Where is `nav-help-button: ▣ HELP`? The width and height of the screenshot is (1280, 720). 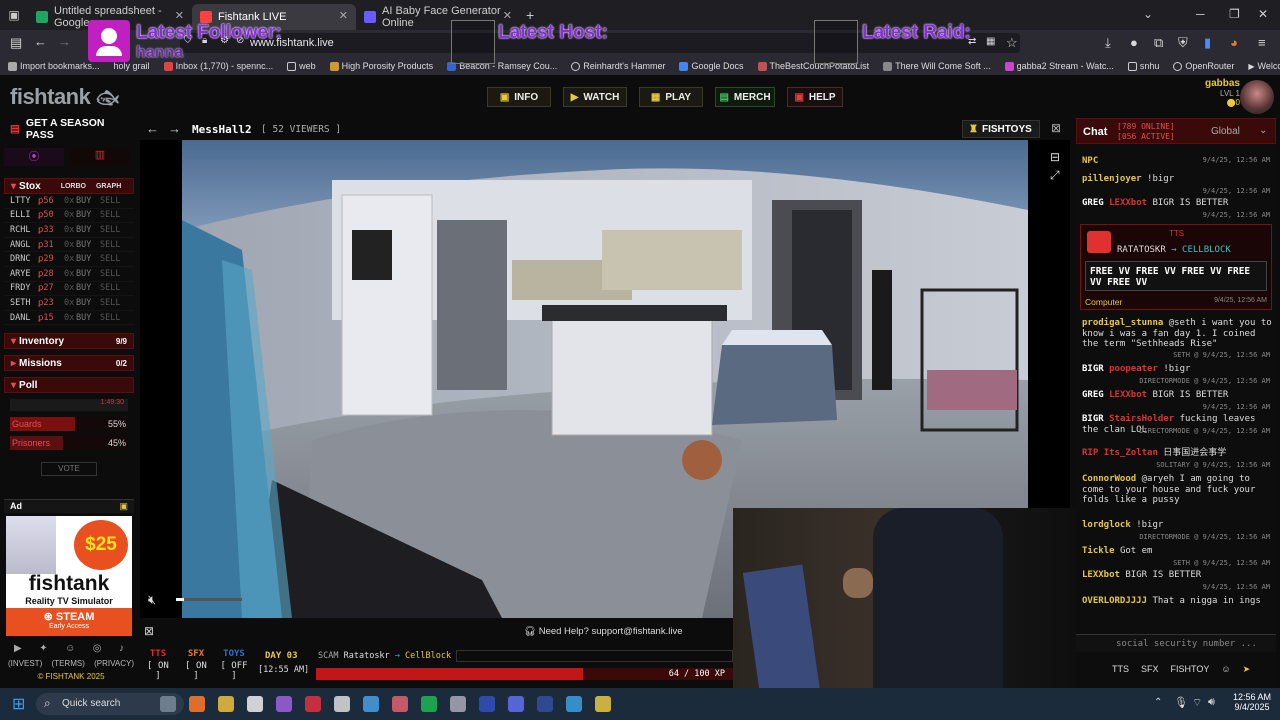
nav-help-button: ▣ HELP is located at coordinates (815, 97).